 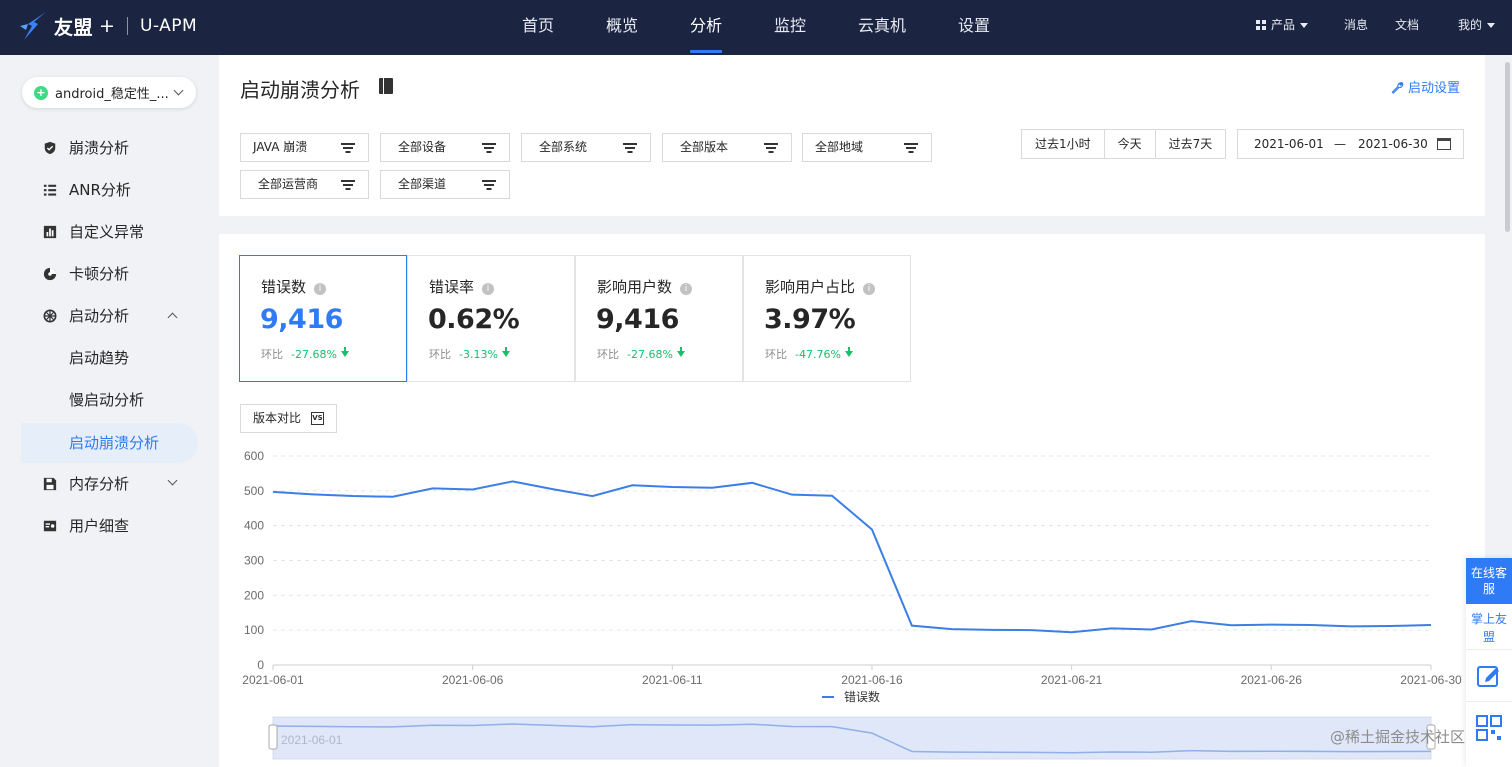 I want to click on sidebar-item-label: 内存分析, so click(x=99, y=484).